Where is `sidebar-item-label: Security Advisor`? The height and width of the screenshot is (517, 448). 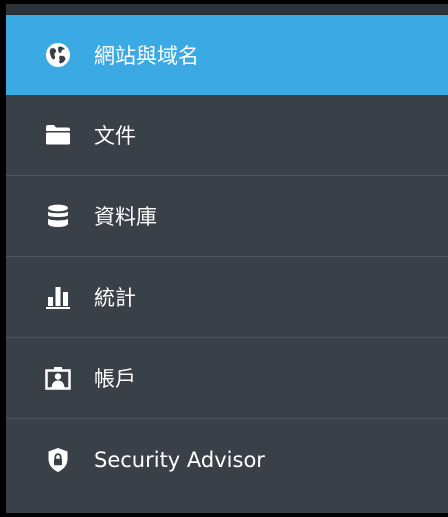
sidebar-item-label: Security Advisor is located at coordinates (179, 459).